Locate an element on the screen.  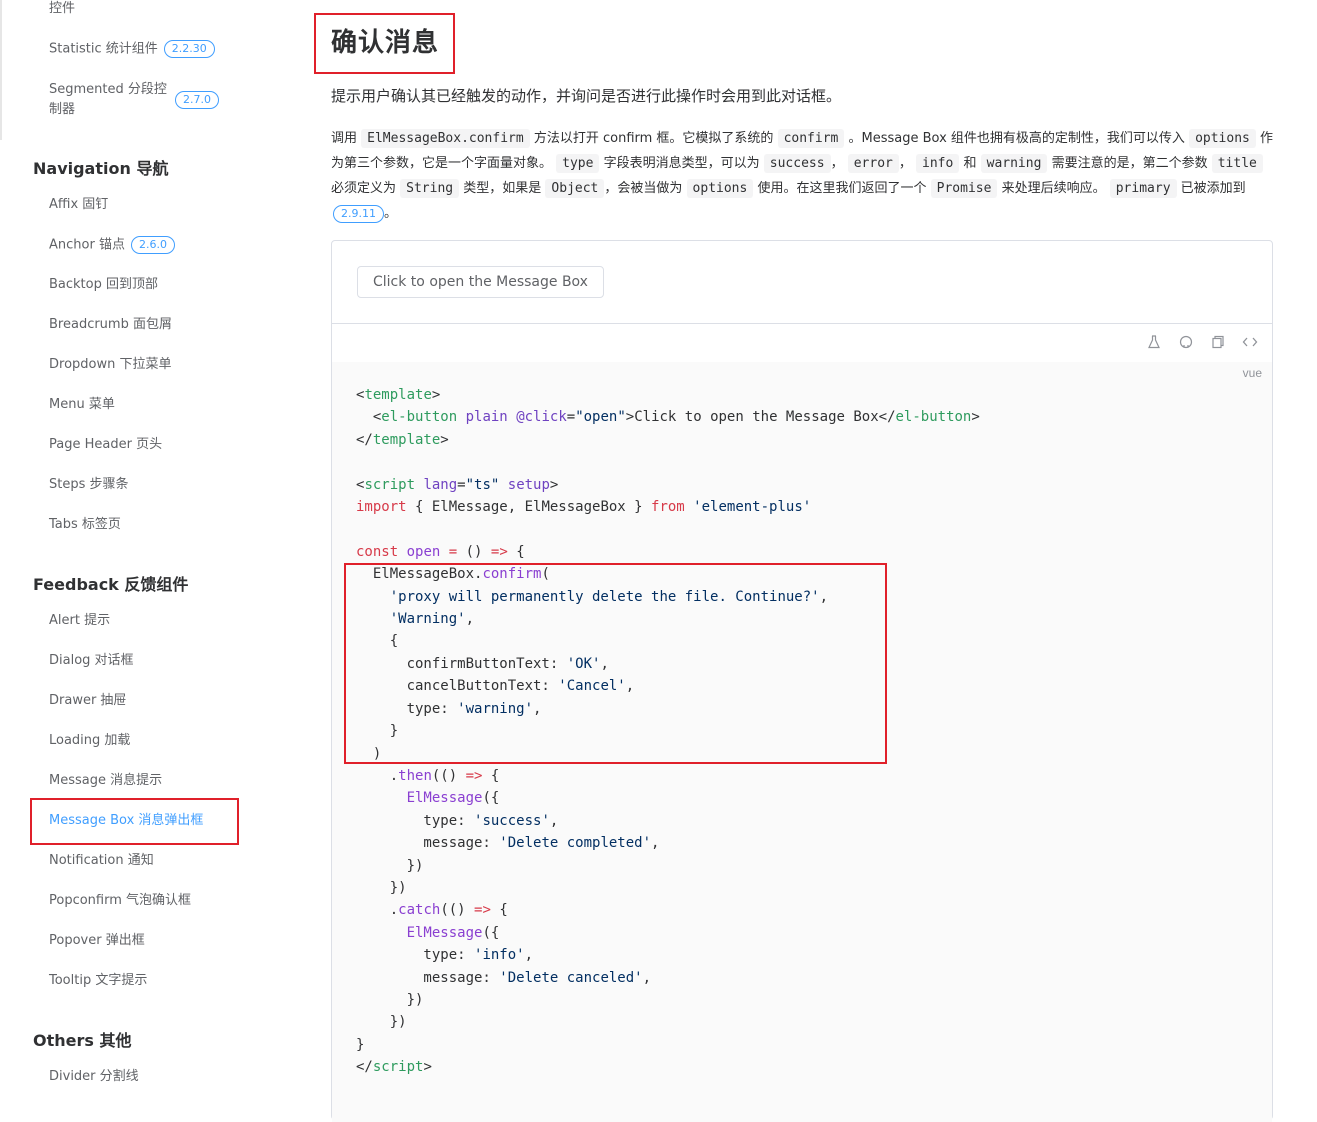
language-label: vue is located at coordinates (1252, 373).